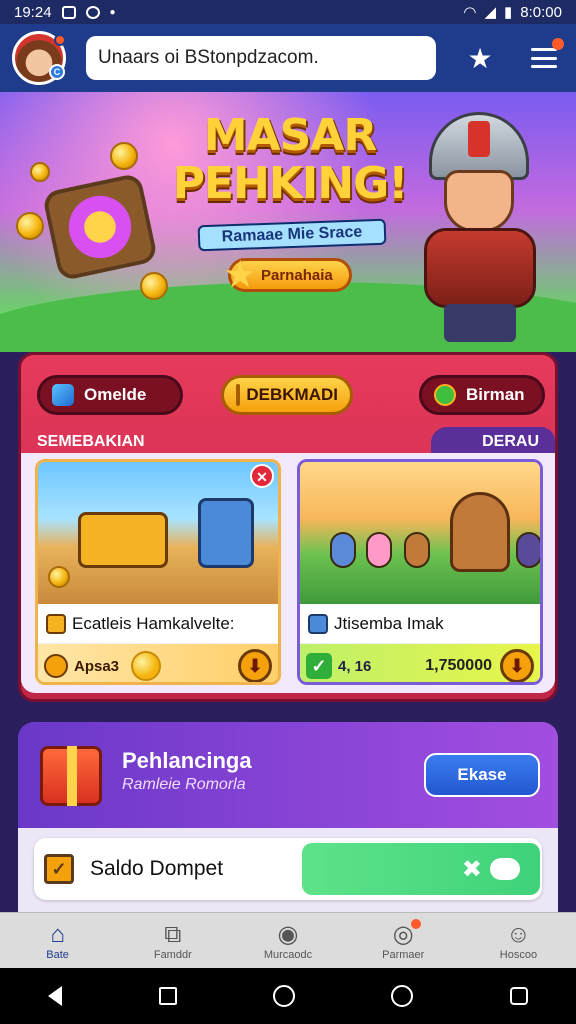 The width and height of the screenshot is (576, 1024). Describe the element at coordinates (402, 996) in the screenshot. I see `assistant-circle-icon` at that location.